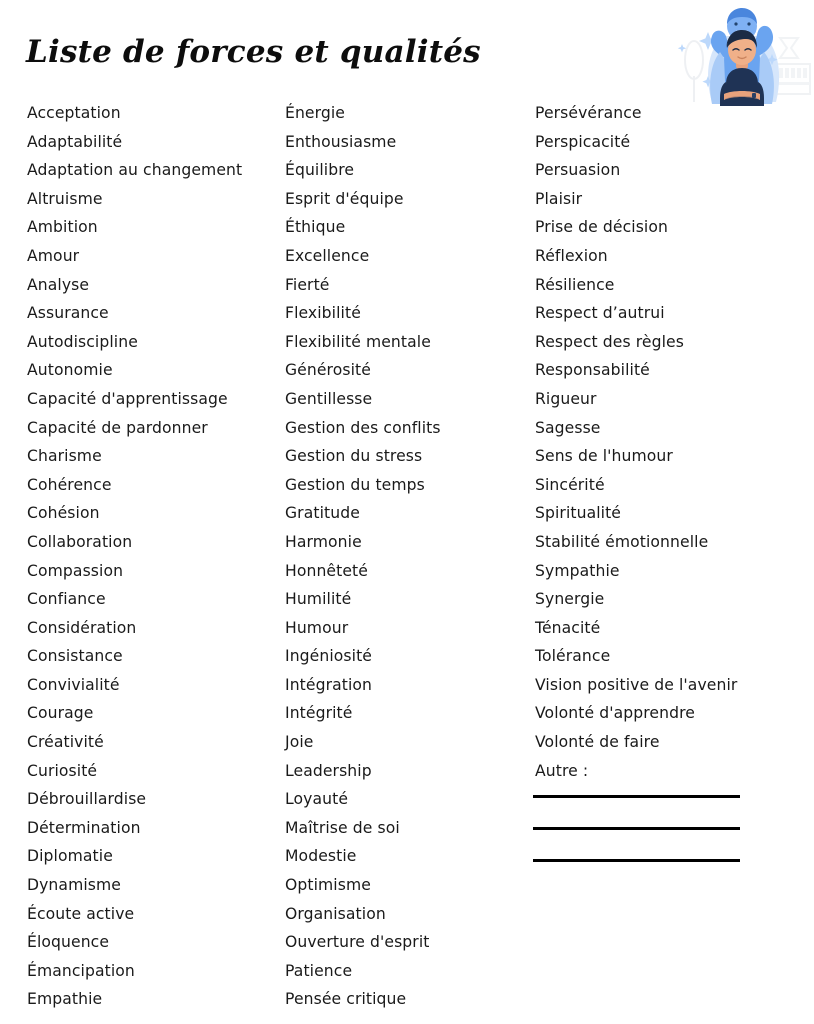 The height and width of the screenshot is (1024, 814). What do you see at coordinates (664, 428) in the screenshot?
I see `list-item: Sagesse` at bounding box center [664, 428].